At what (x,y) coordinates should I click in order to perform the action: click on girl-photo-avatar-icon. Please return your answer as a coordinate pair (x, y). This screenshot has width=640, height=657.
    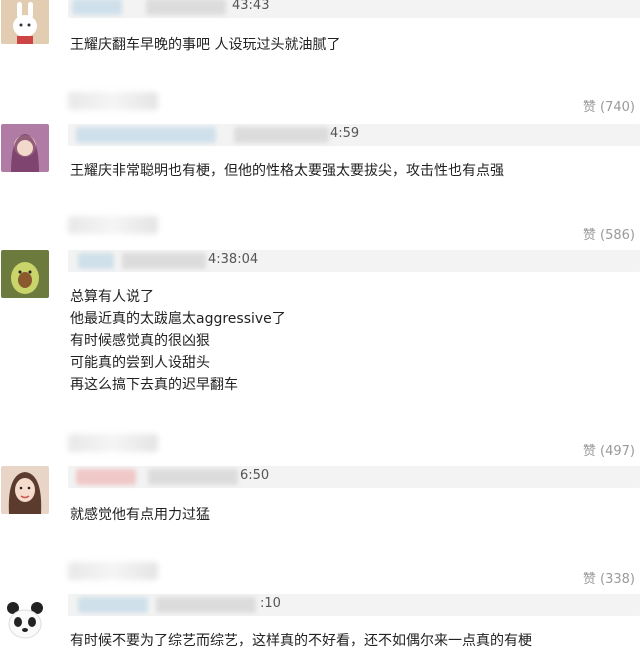
    Looking at the image, I should click on (25, 490).